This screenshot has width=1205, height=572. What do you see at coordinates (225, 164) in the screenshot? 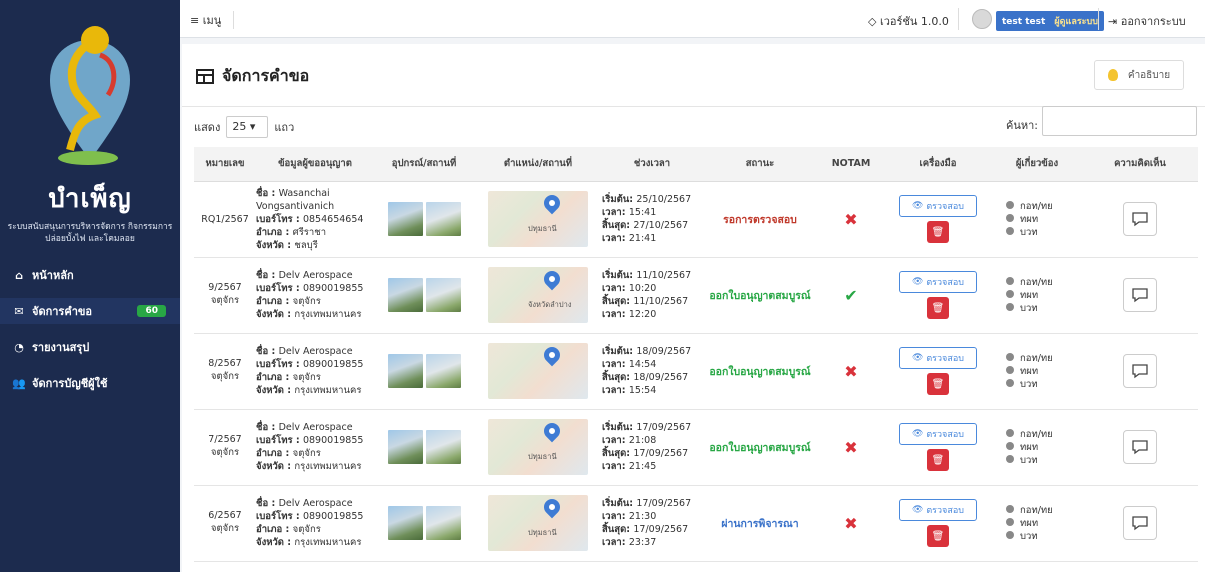
I see `column-header: หมายเลข` at bounding box center [225, 164].